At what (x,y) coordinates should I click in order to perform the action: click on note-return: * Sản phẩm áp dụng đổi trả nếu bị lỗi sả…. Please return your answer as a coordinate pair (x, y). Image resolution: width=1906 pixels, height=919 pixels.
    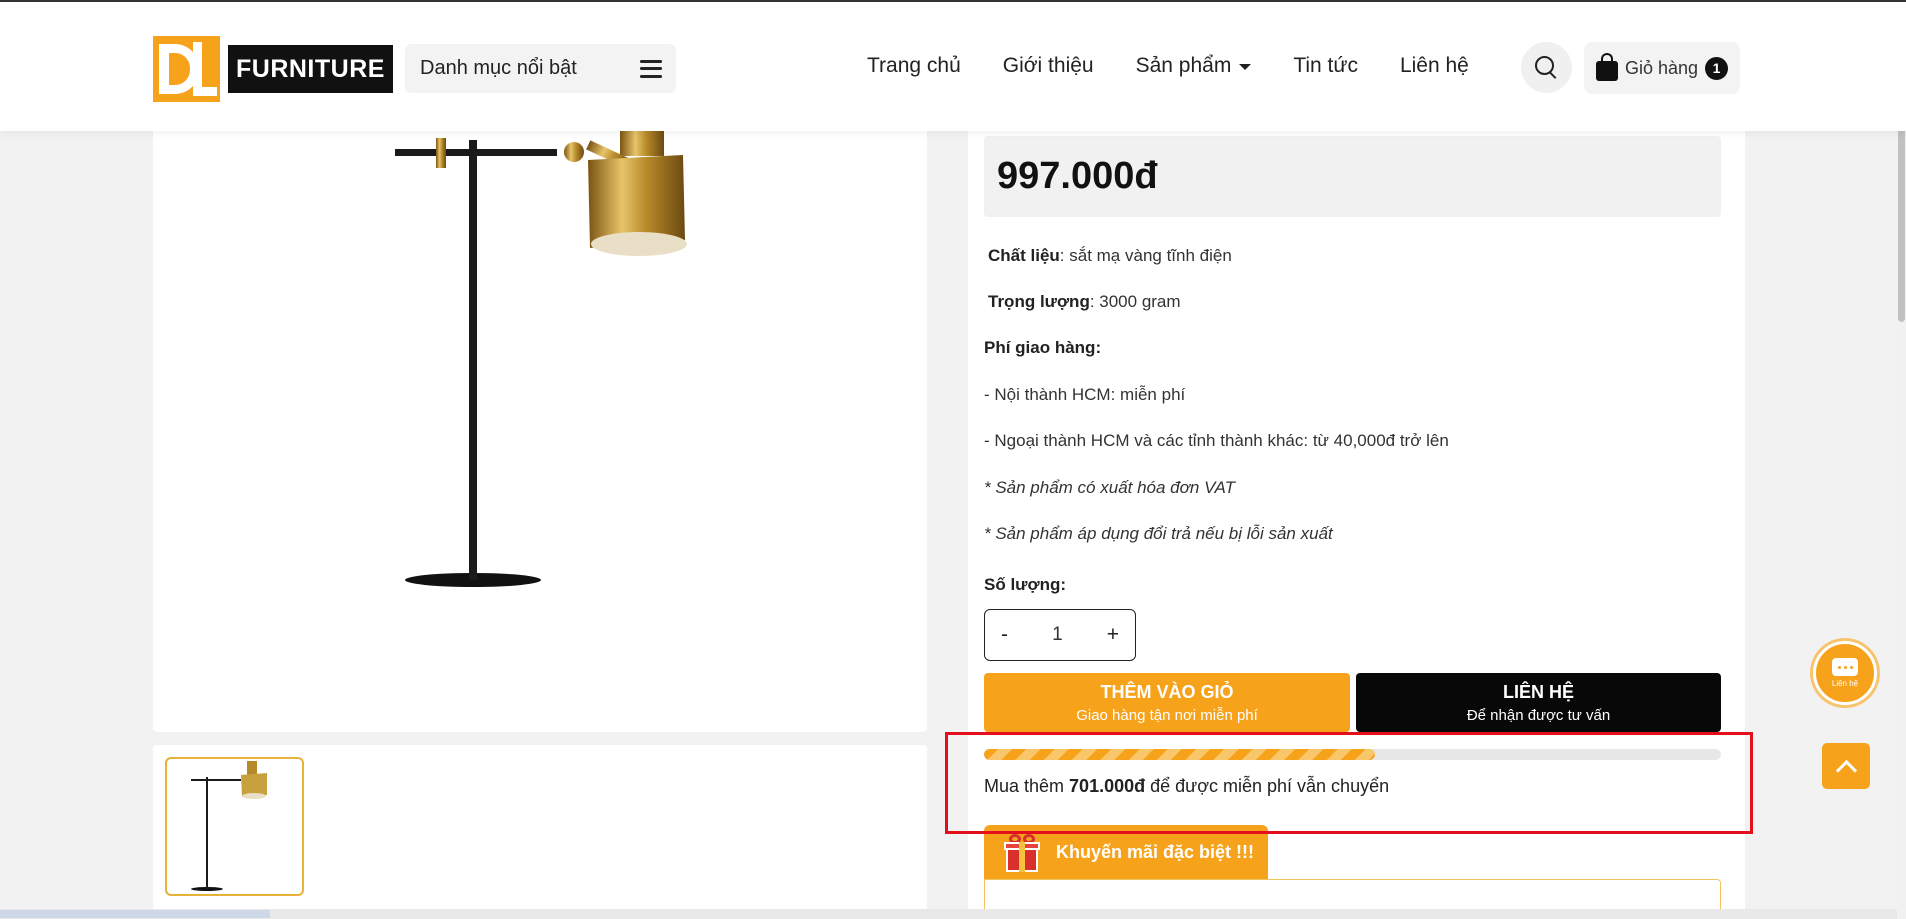
    Looking at the image, I should click on (1158, 533).